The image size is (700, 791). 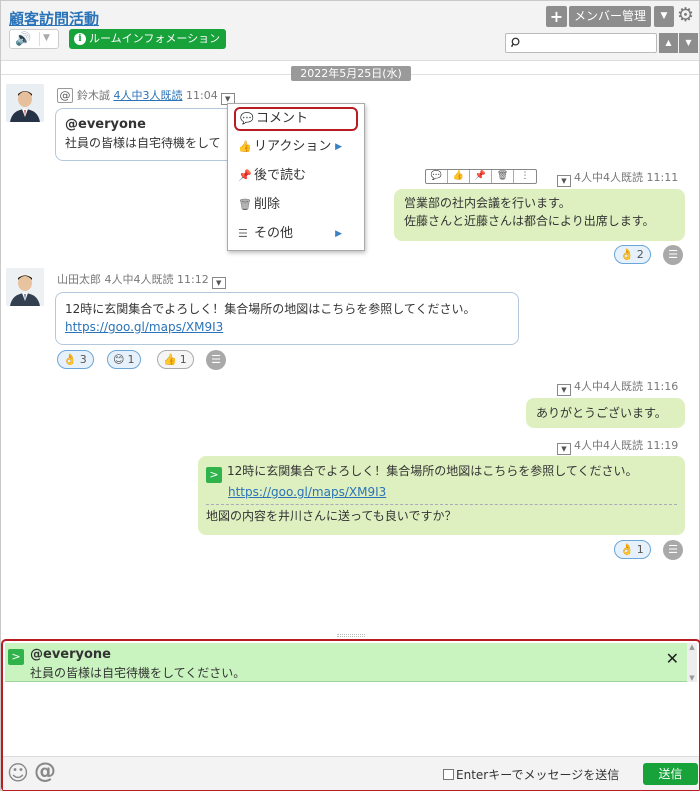 I want to click on reaction-badge: 👌 1, so click(x=632, y=549).